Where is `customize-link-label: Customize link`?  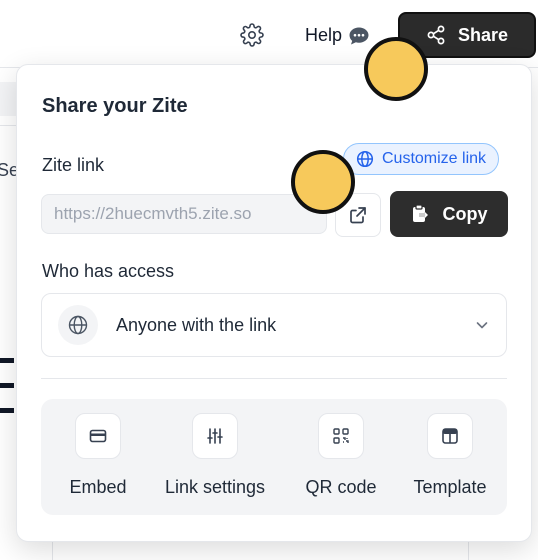
customize-link-label: Customize link is located at coordinates (434, 158).